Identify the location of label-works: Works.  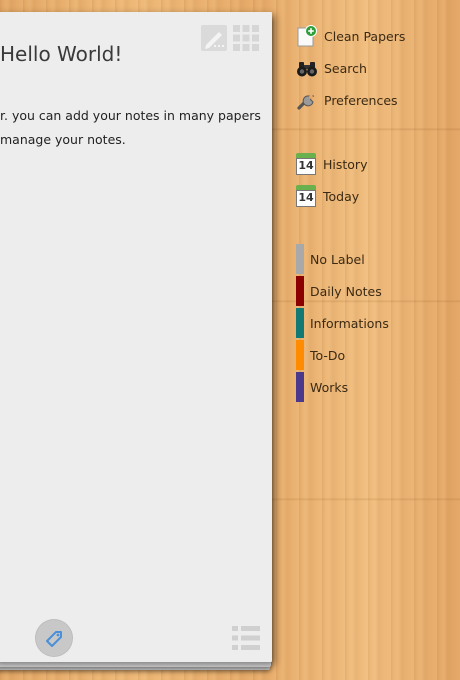
(322, 387).